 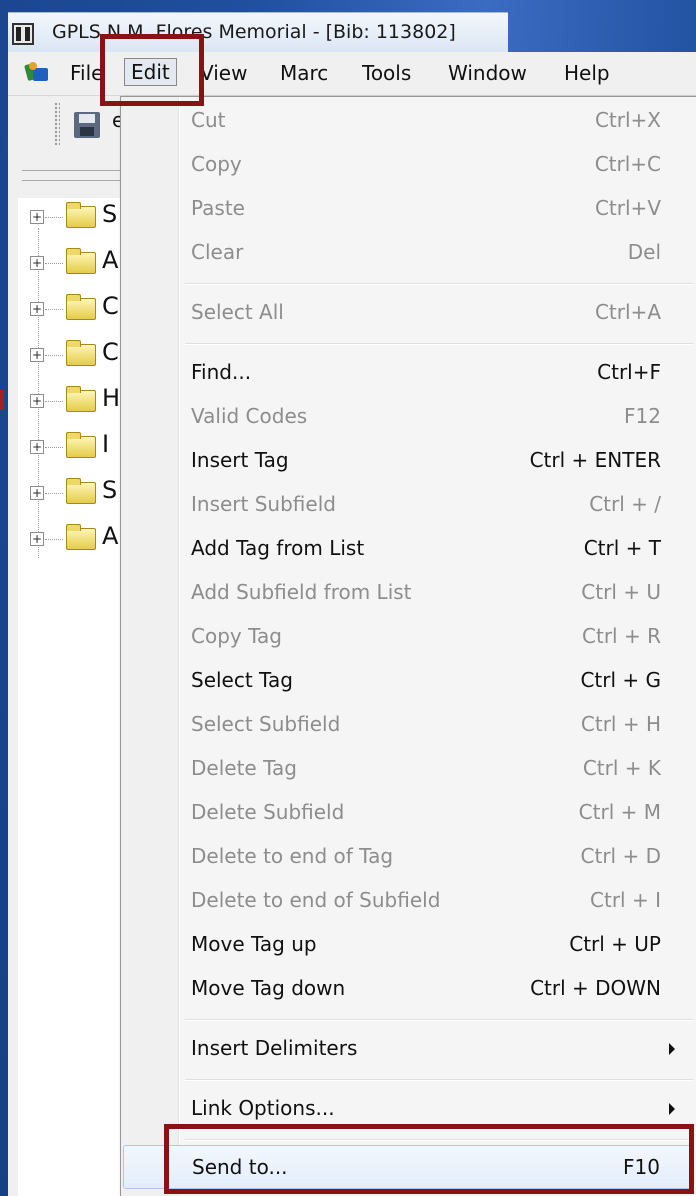 What do you see at coordinates (37, 73) in the screenshot?
I see `colorful-app-icon` at bounding box center [37, 73].